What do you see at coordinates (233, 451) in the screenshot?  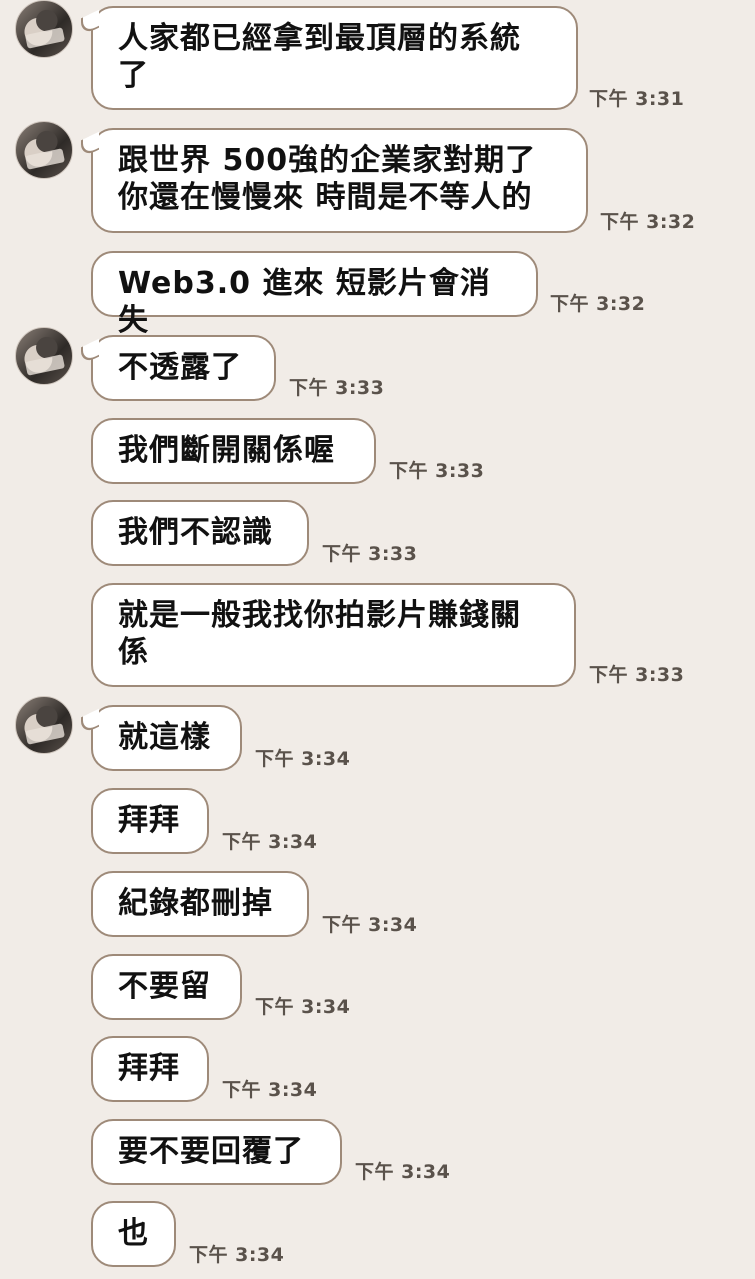 I see `message-bubble: 我們斷開關係喔` at bounding box center [233, 451].